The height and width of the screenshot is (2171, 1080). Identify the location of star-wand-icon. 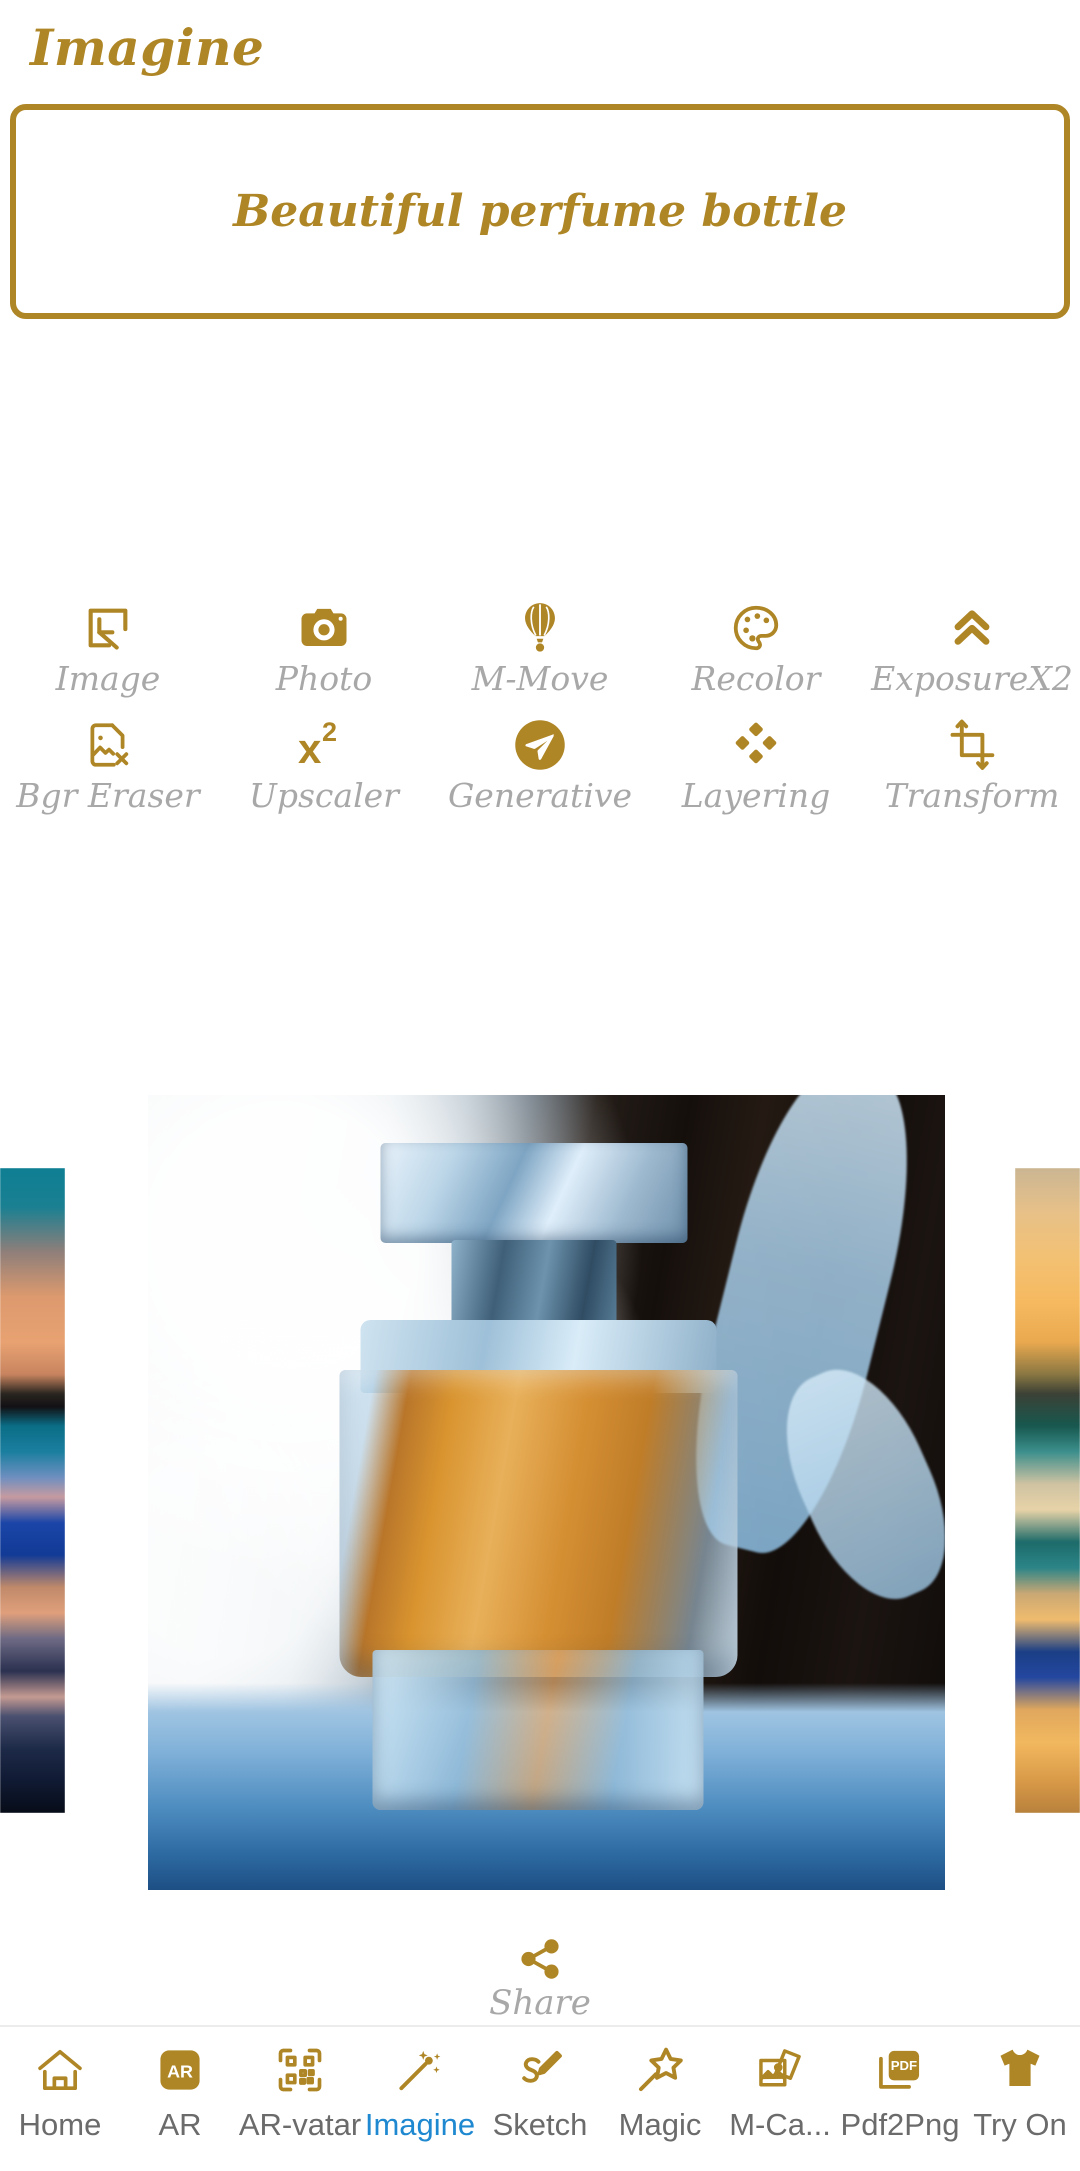
(660, 2070).